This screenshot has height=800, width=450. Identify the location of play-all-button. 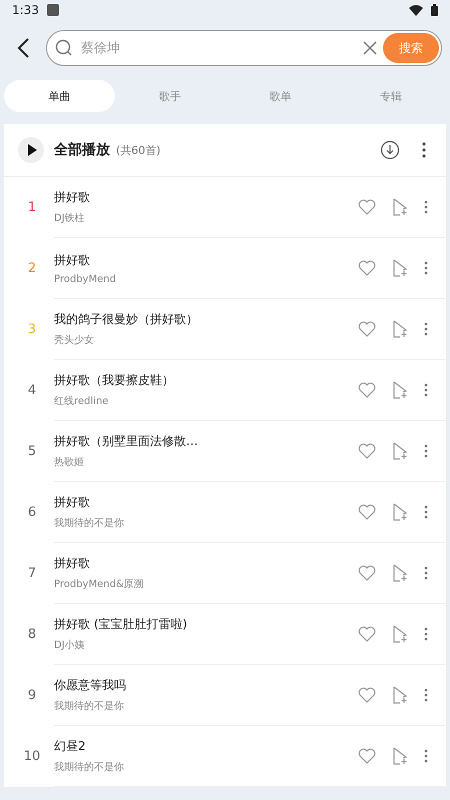
(31, 150).